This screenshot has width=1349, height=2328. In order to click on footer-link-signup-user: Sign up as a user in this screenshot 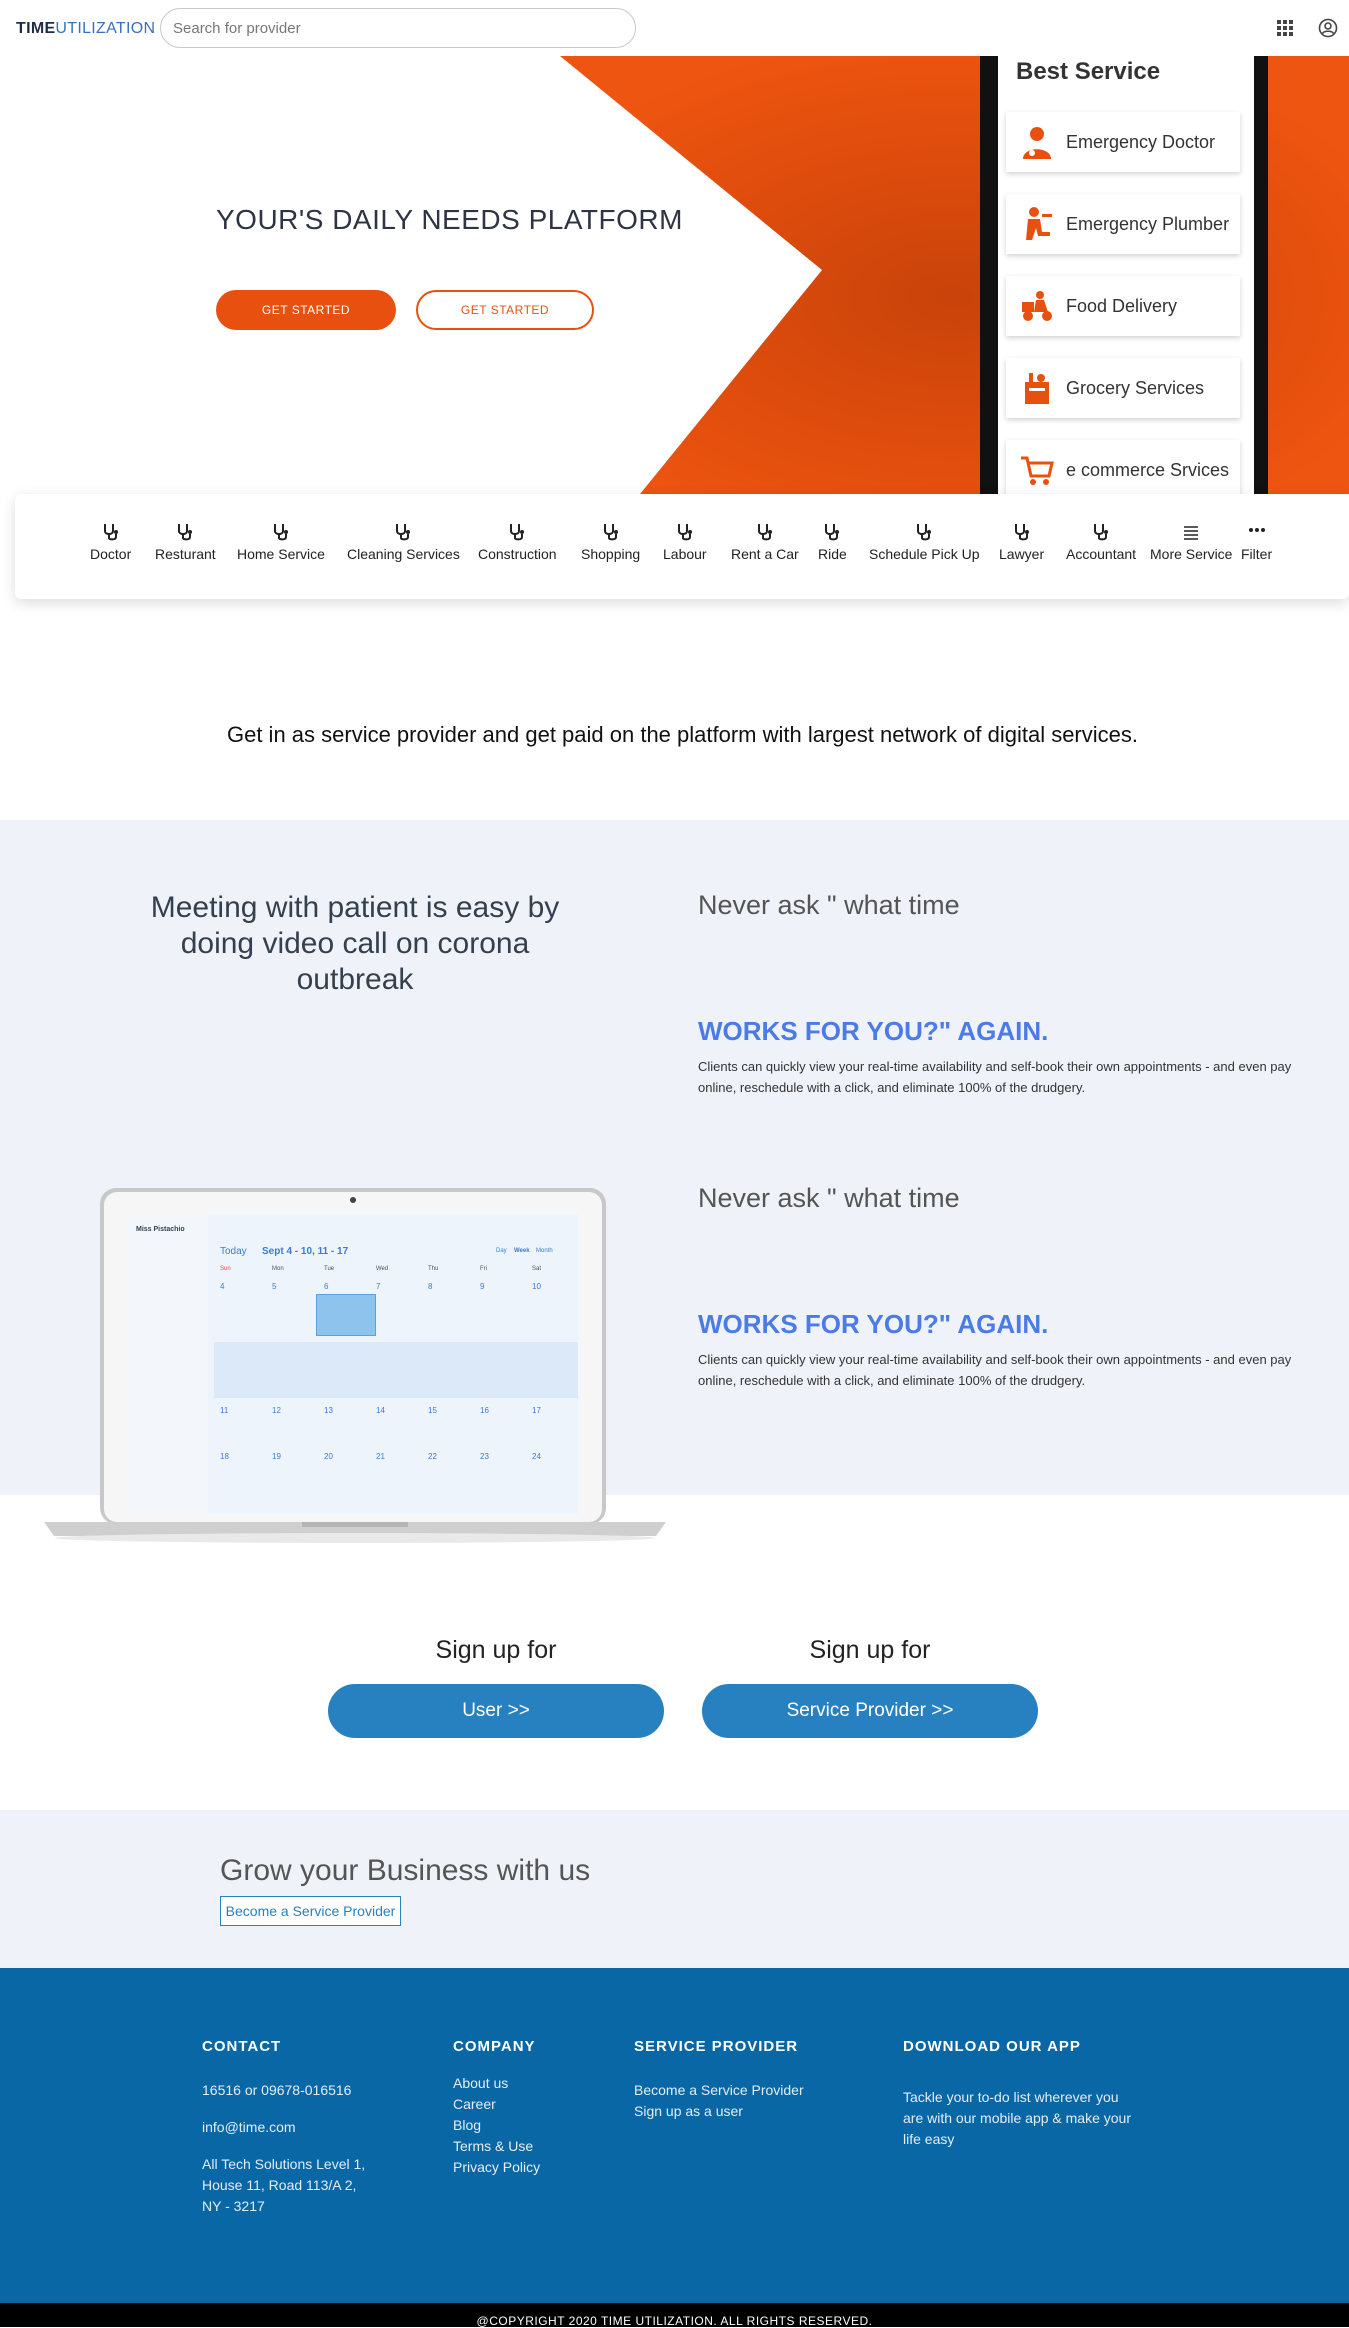, I will do `click(688, 2111)`.